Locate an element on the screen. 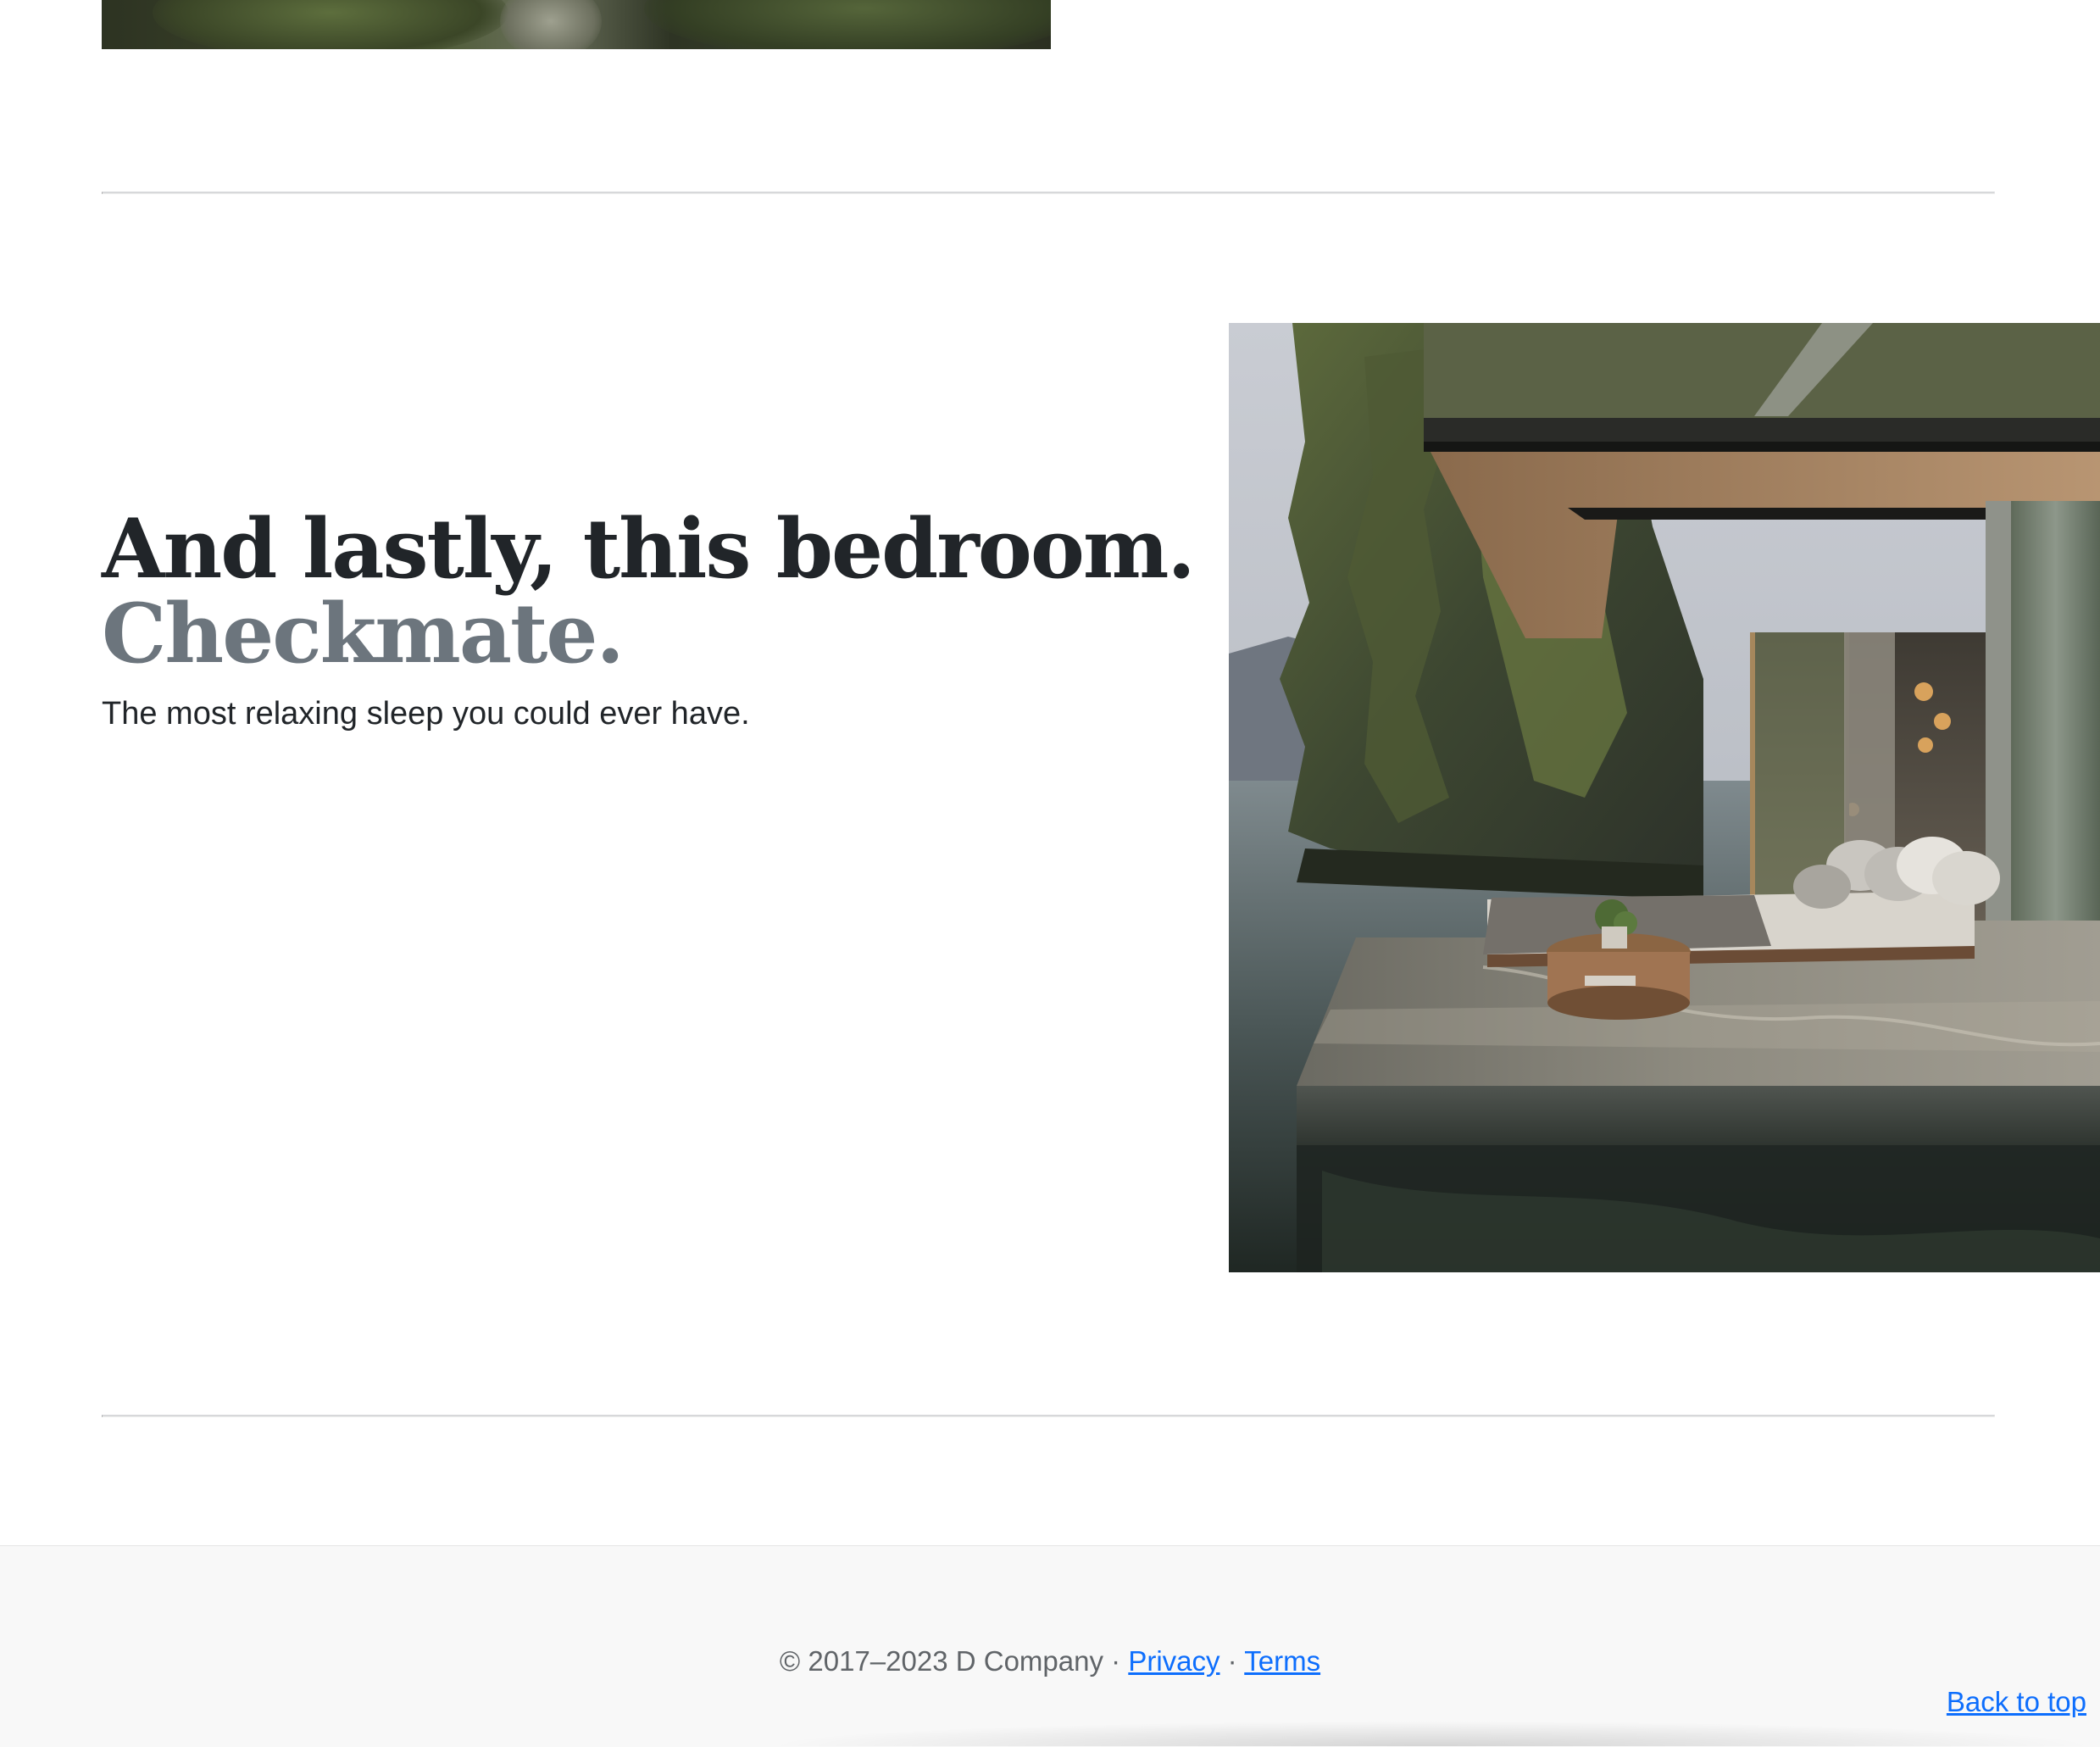  featurette-heading: And lastly, this bedroom. Checkmate. is located at coordinates (652, 591).